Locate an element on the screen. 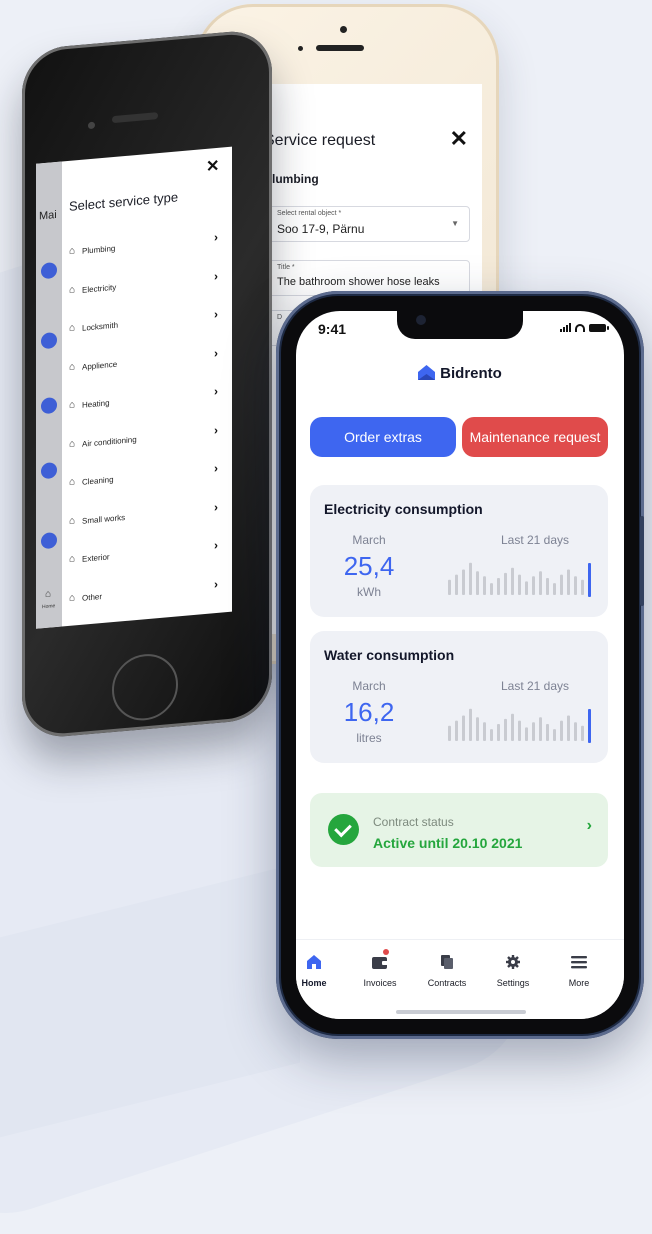 The width and height of the screenshot is (652, 1234). service-label: Locksmith is located at coordinates (100, 326).